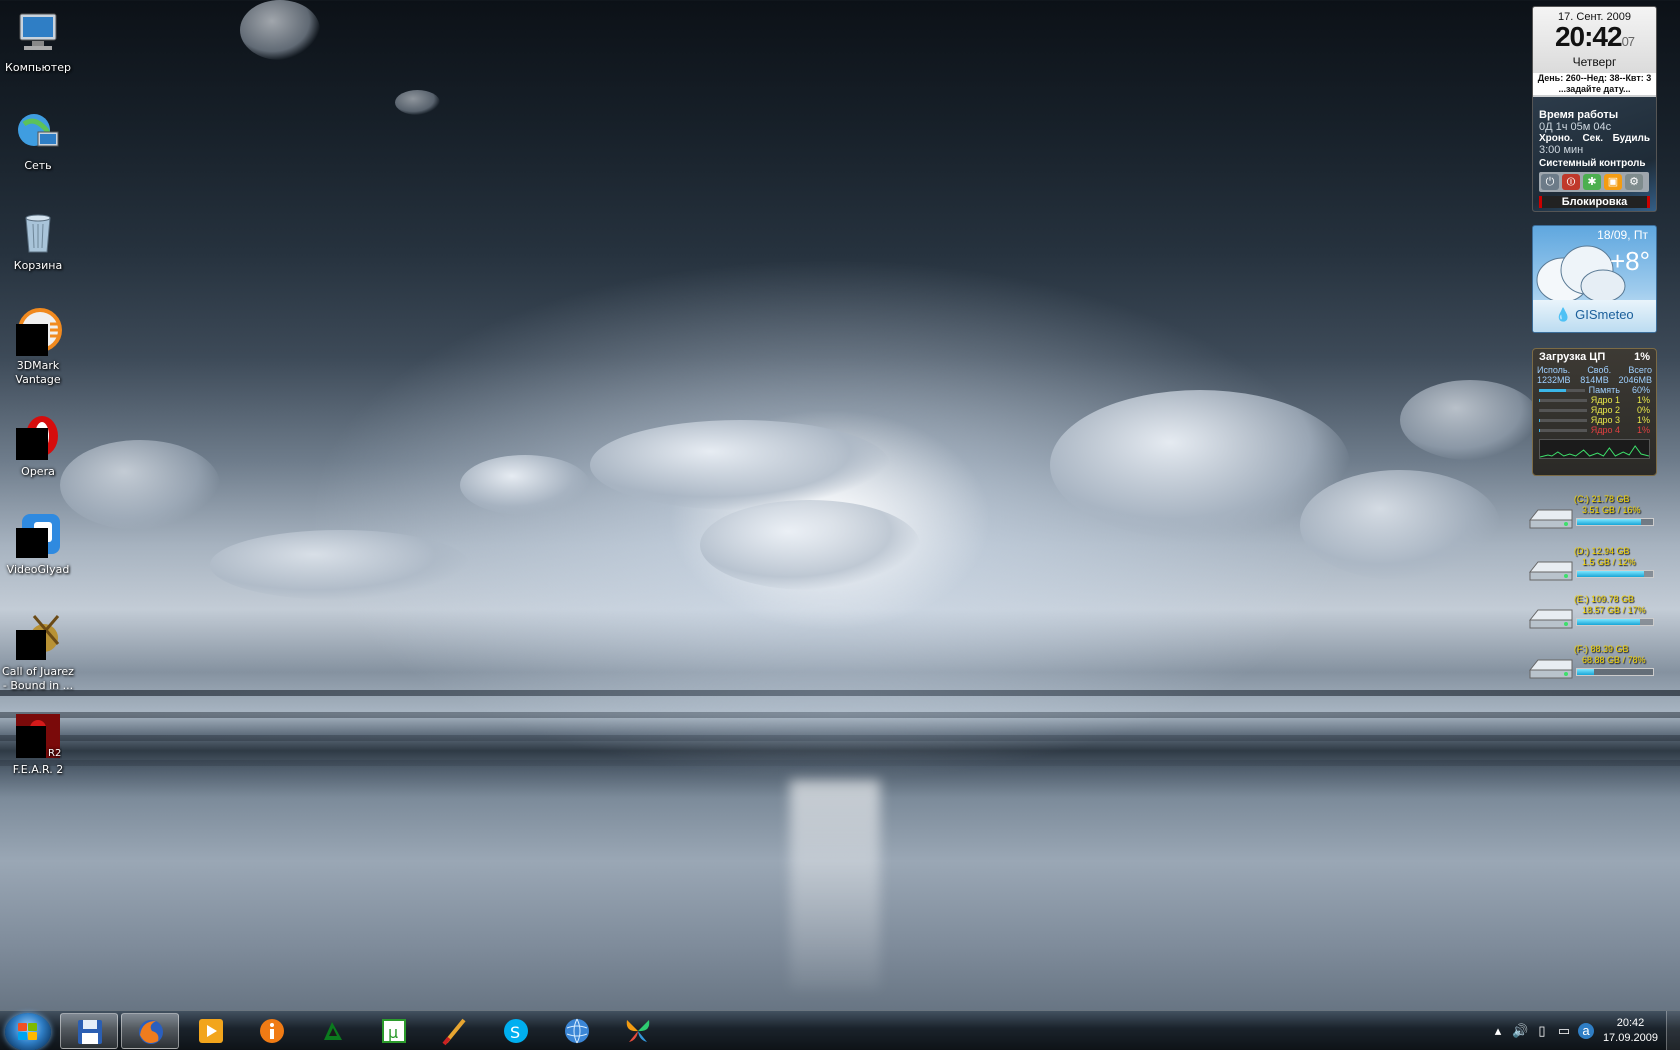  Describe the element at coordinates (1588, 36) in the screenshot. I see `clock-hours-minutes: 20:42` at that location.